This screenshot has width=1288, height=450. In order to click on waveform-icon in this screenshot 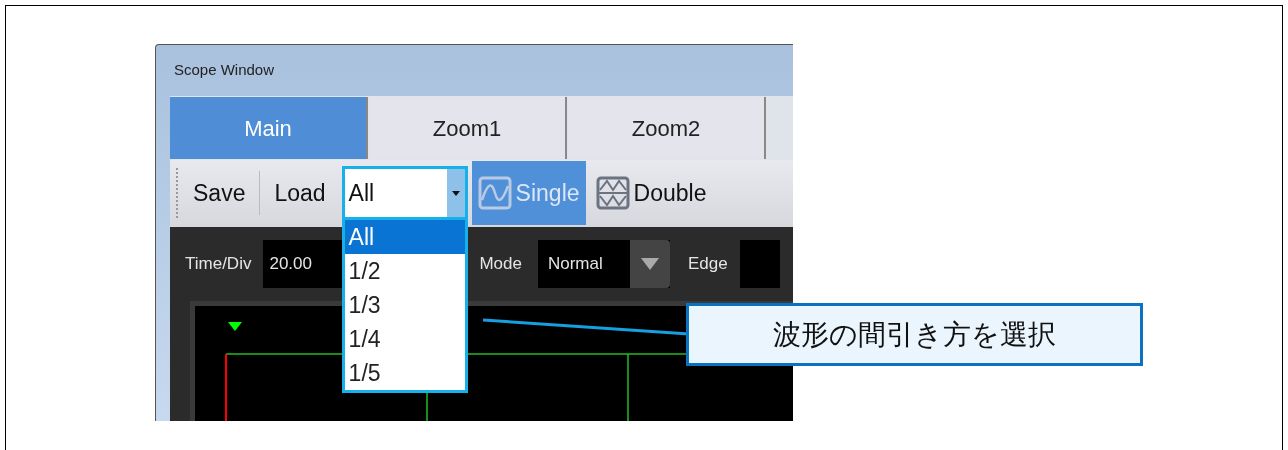, I will do `click(494, 193)`.